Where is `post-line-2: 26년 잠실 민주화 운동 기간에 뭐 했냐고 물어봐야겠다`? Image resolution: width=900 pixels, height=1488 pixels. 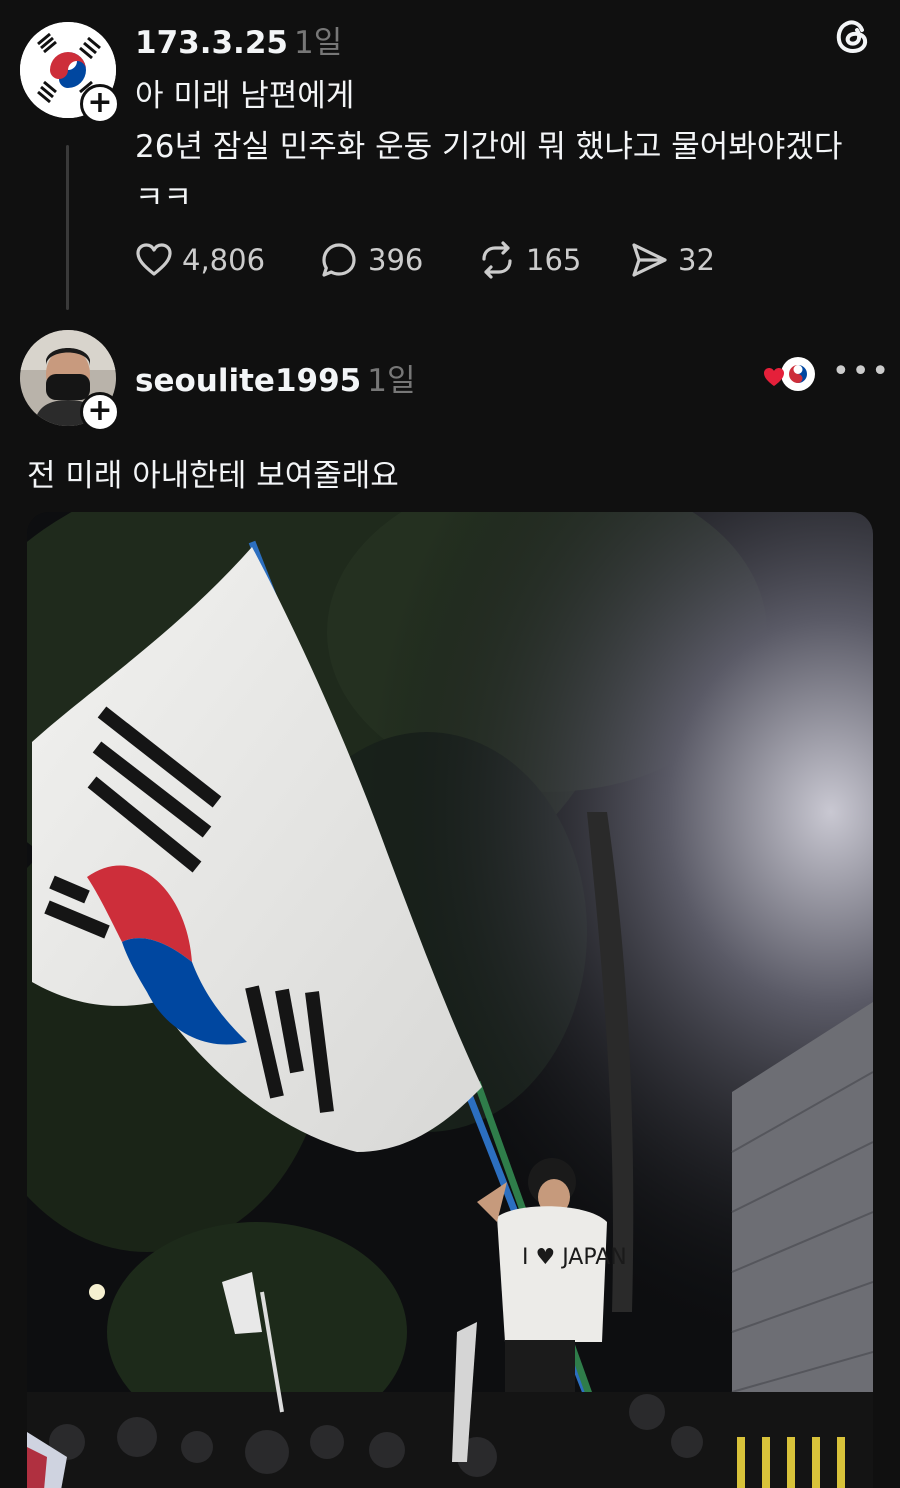
post-line-2: 26년 잠실 민주화 운동 기간에 뭐 했냐고 물어봐야겠다 is located at coordinates (489, 147).